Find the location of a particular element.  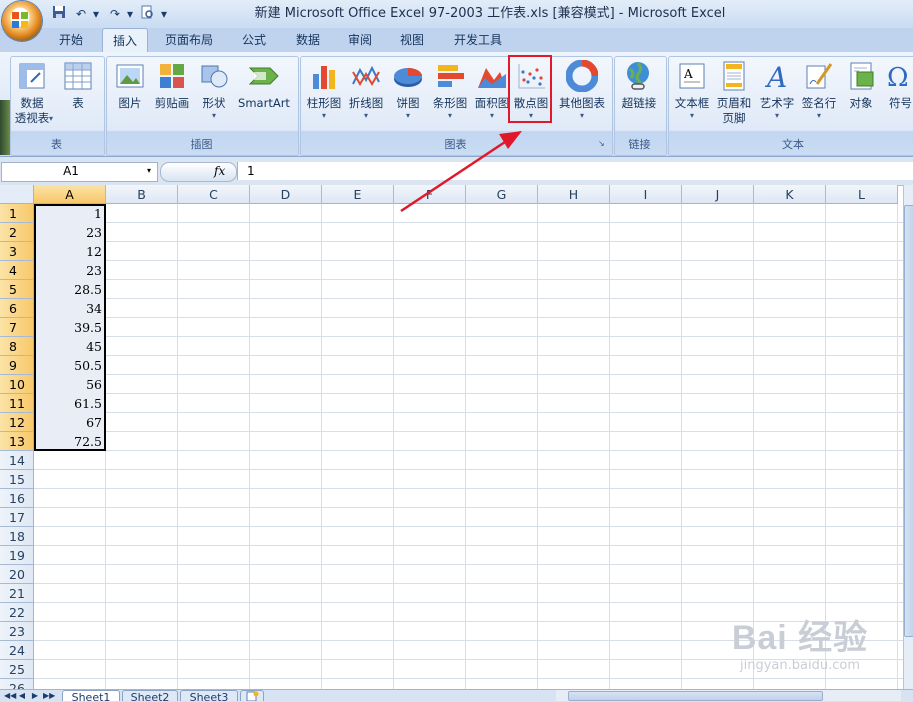

row-header-20: 20 is located at coordinates (17, 574).